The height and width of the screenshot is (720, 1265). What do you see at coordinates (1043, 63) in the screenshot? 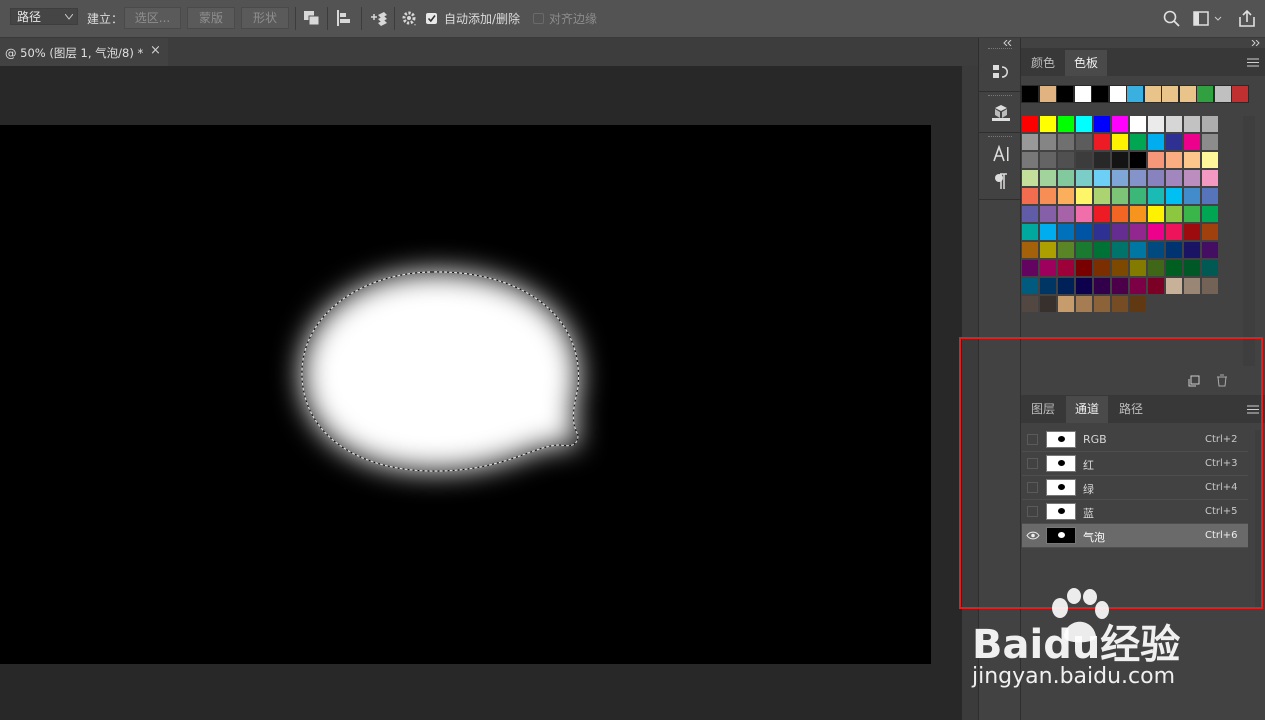
I see `tab-color: 颜色` at bounding box center [1043, 63].